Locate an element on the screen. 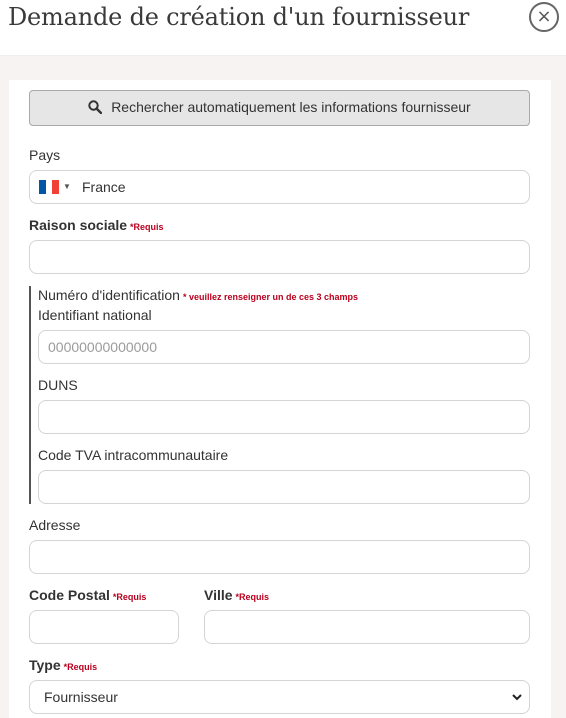 This screenshot has height=718, width=566. vat-label: Code TVA intracommunautaire is located at coordinates (133, 455).